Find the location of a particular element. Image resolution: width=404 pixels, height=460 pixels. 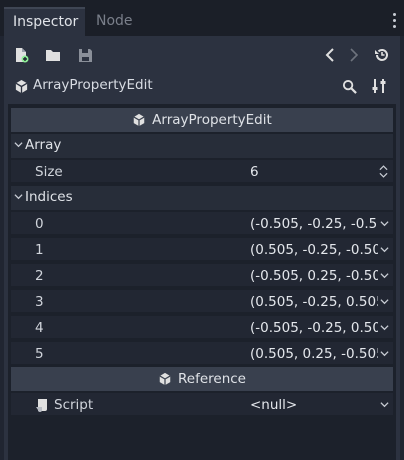

property-size: Size 6 is located at coordinates (202, 172).